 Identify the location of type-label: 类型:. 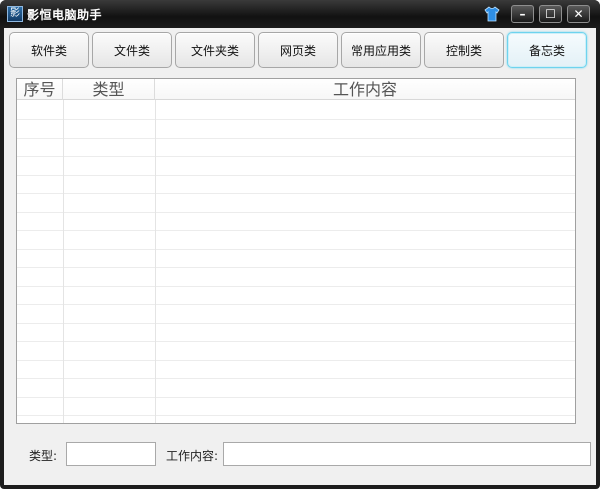
(43, 456).